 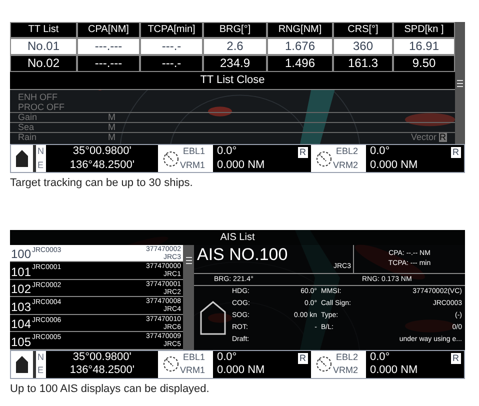 What do you see at coordinates (237, 237) in the screenshot?
I see `panel-title: AIS List` at bounding box center [237, 237].